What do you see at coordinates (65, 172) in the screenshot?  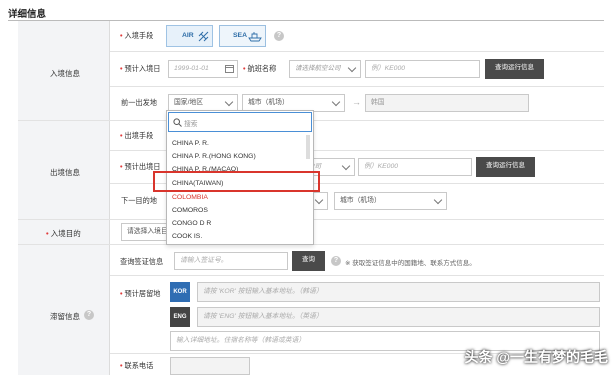 I see `exit-info-label: 出境信息` at bounding box center [65, 172].